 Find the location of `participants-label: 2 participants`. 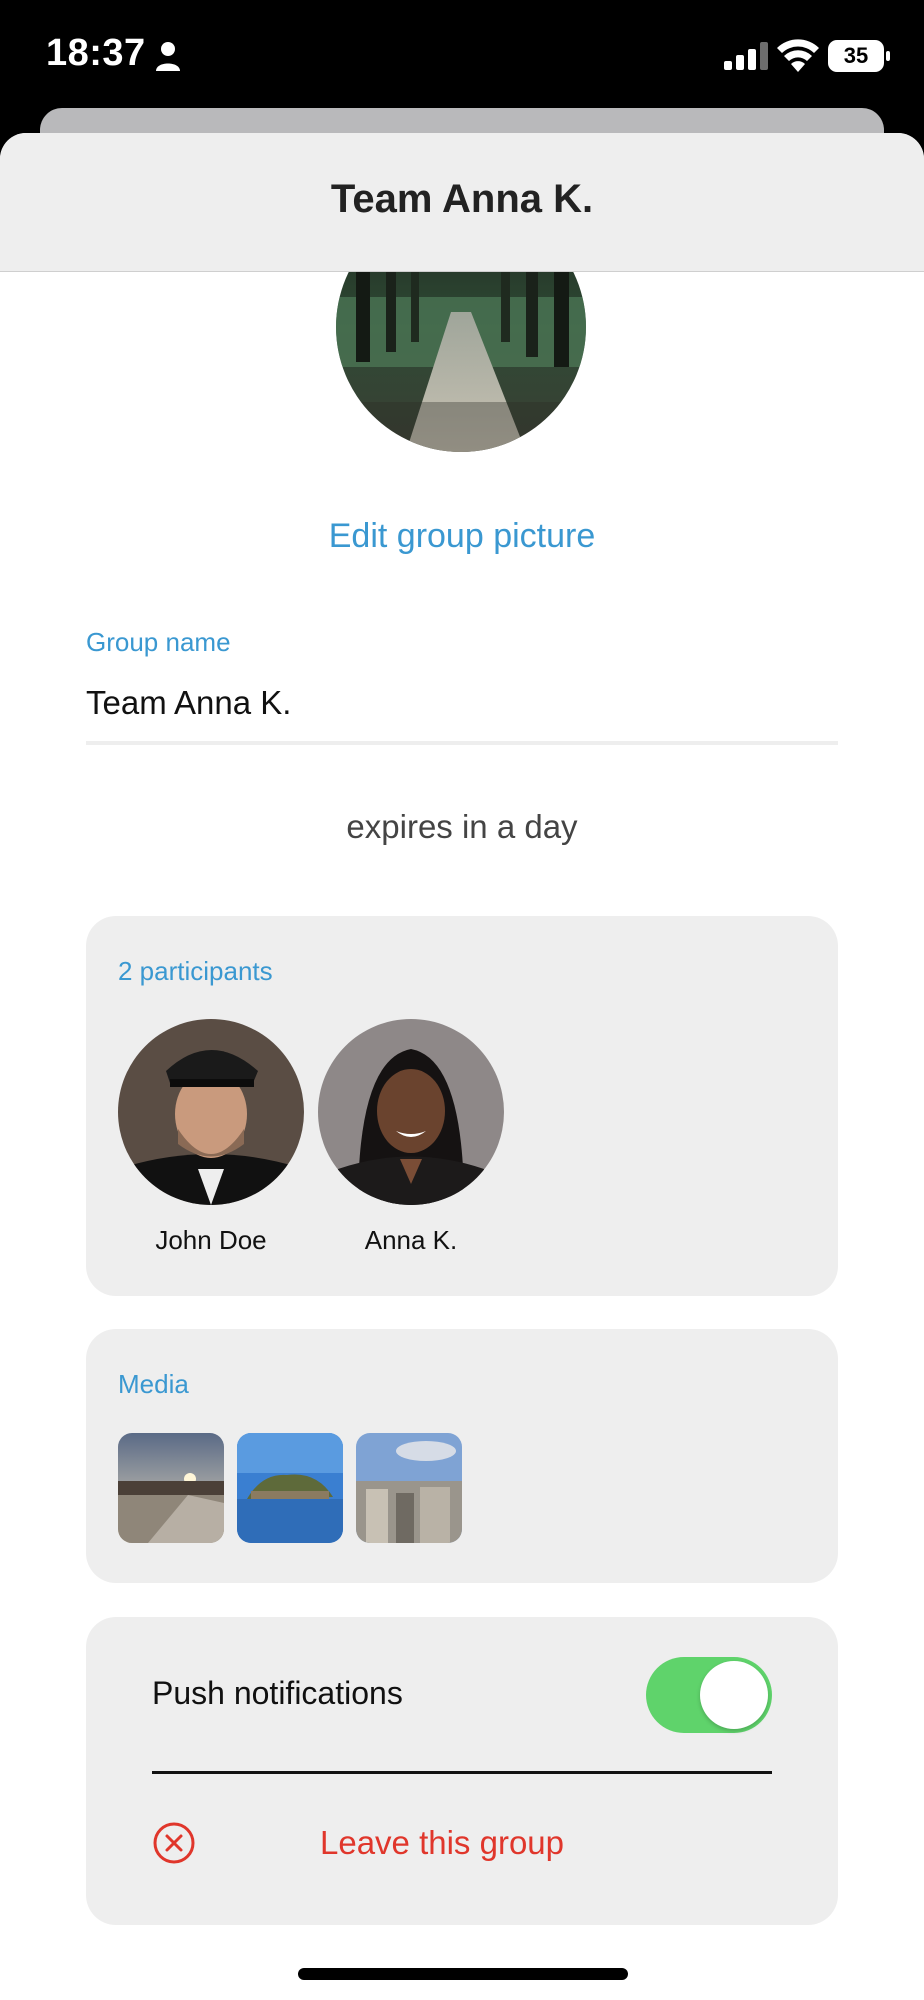

participants-label: 2 participants is located at coordinates (195, 971).